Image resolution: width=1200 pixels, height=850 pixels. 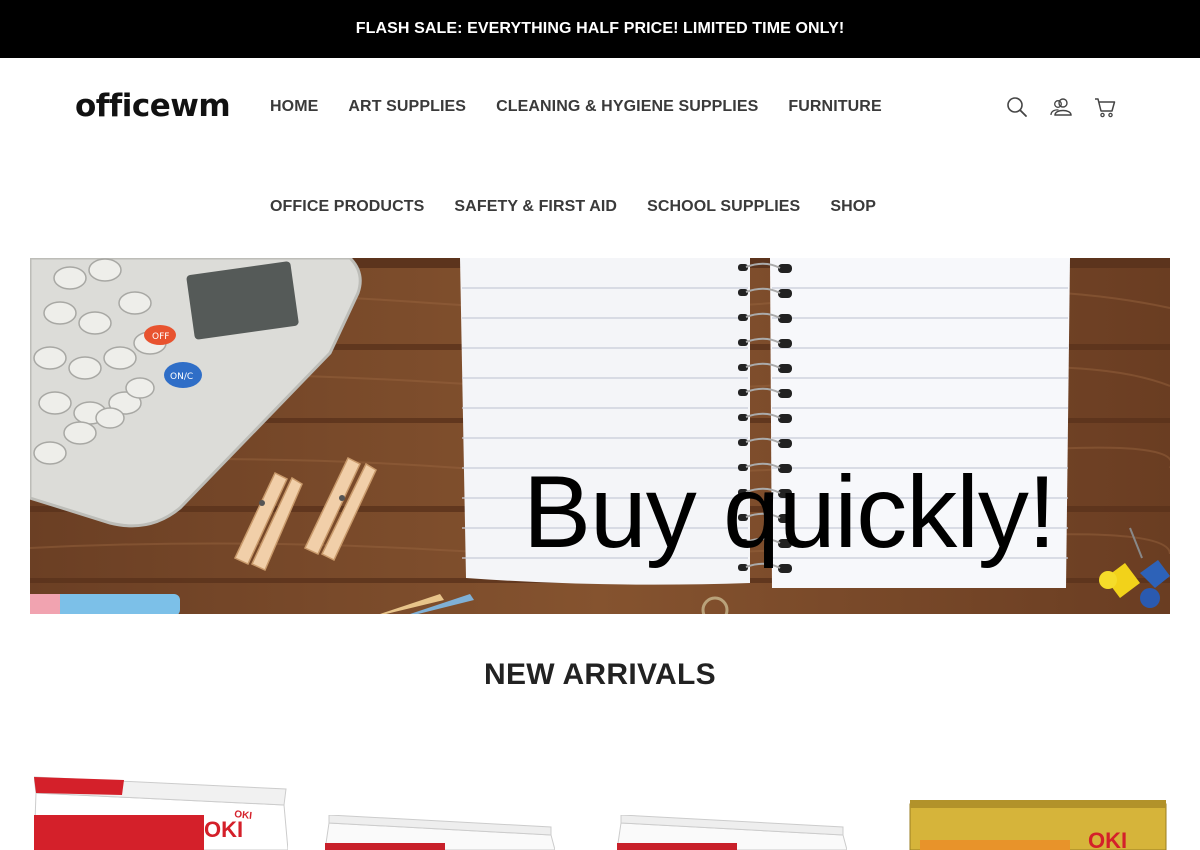 I want to click on product-card-4: OKI, so click(x=1038, y=825).